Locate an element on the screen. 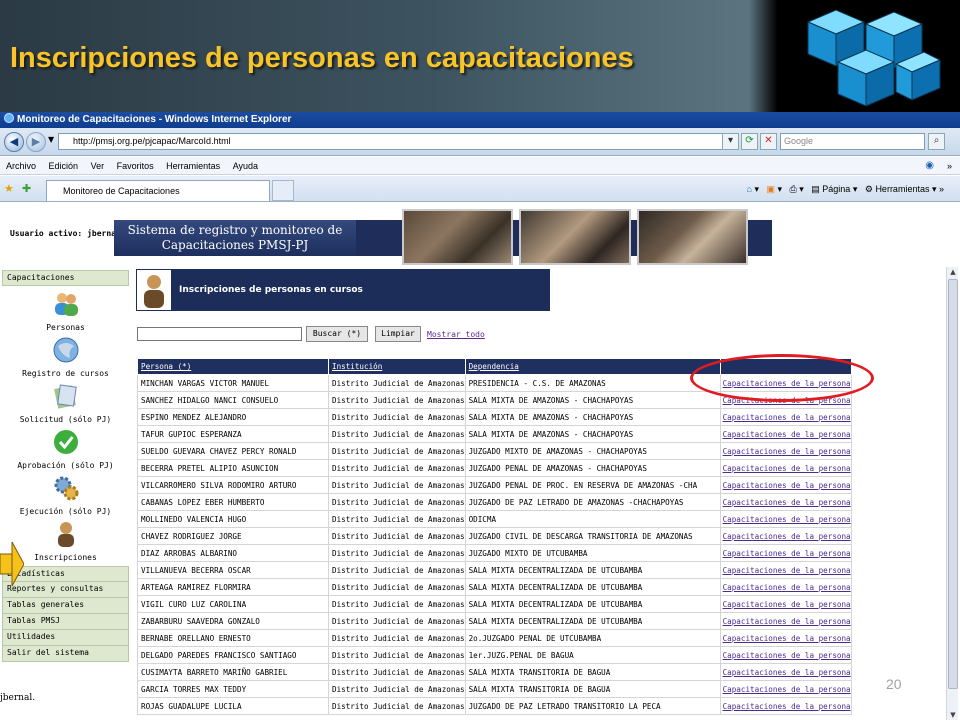 The image size is (960, 720). sidebar-item-registro: Registro de cursos is located at coordinates (65, 357).